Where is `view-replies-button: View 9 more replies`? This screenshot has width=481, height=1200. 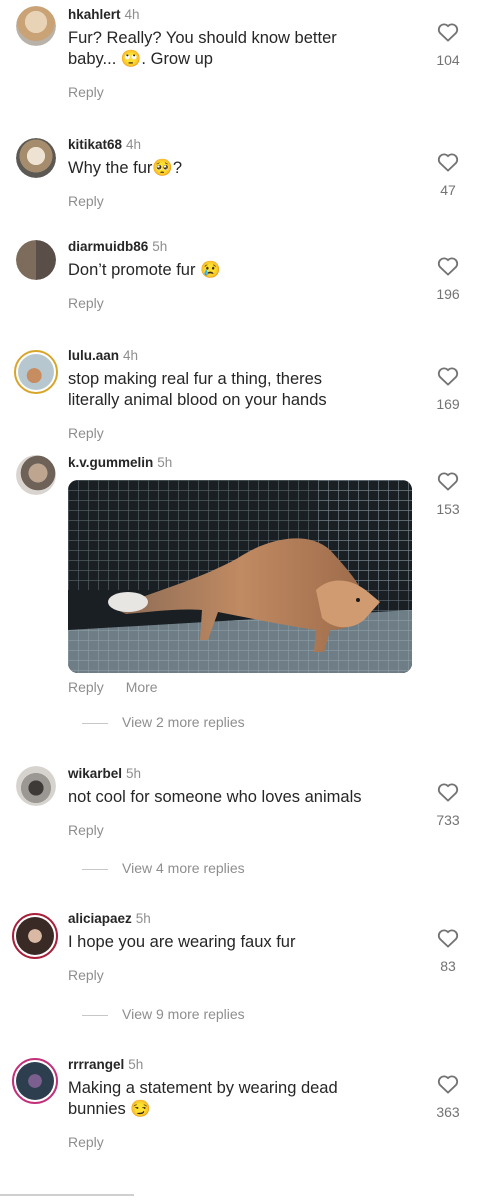
view-replies-button: View 9 more replies is located at coordinates (163, 1014).